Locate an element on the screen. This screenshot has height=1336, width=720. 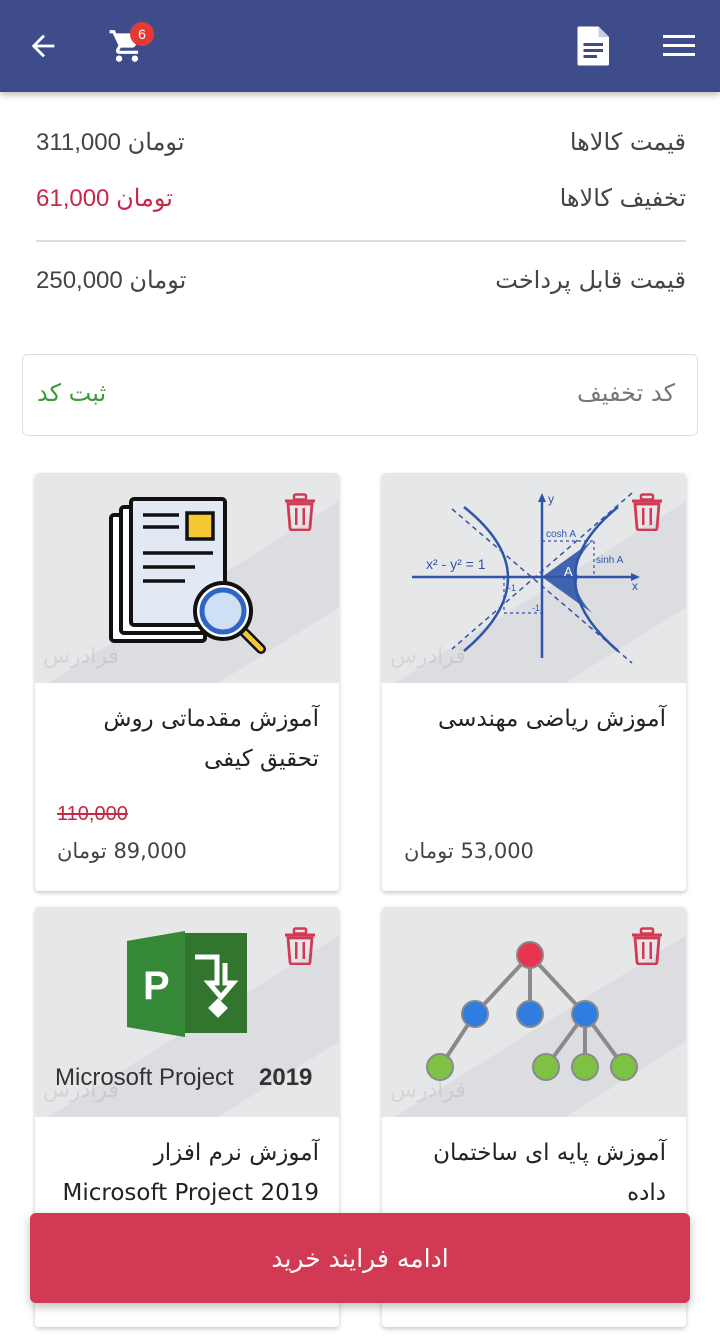
arrow-left-icon is located at coordinates (43, 46).